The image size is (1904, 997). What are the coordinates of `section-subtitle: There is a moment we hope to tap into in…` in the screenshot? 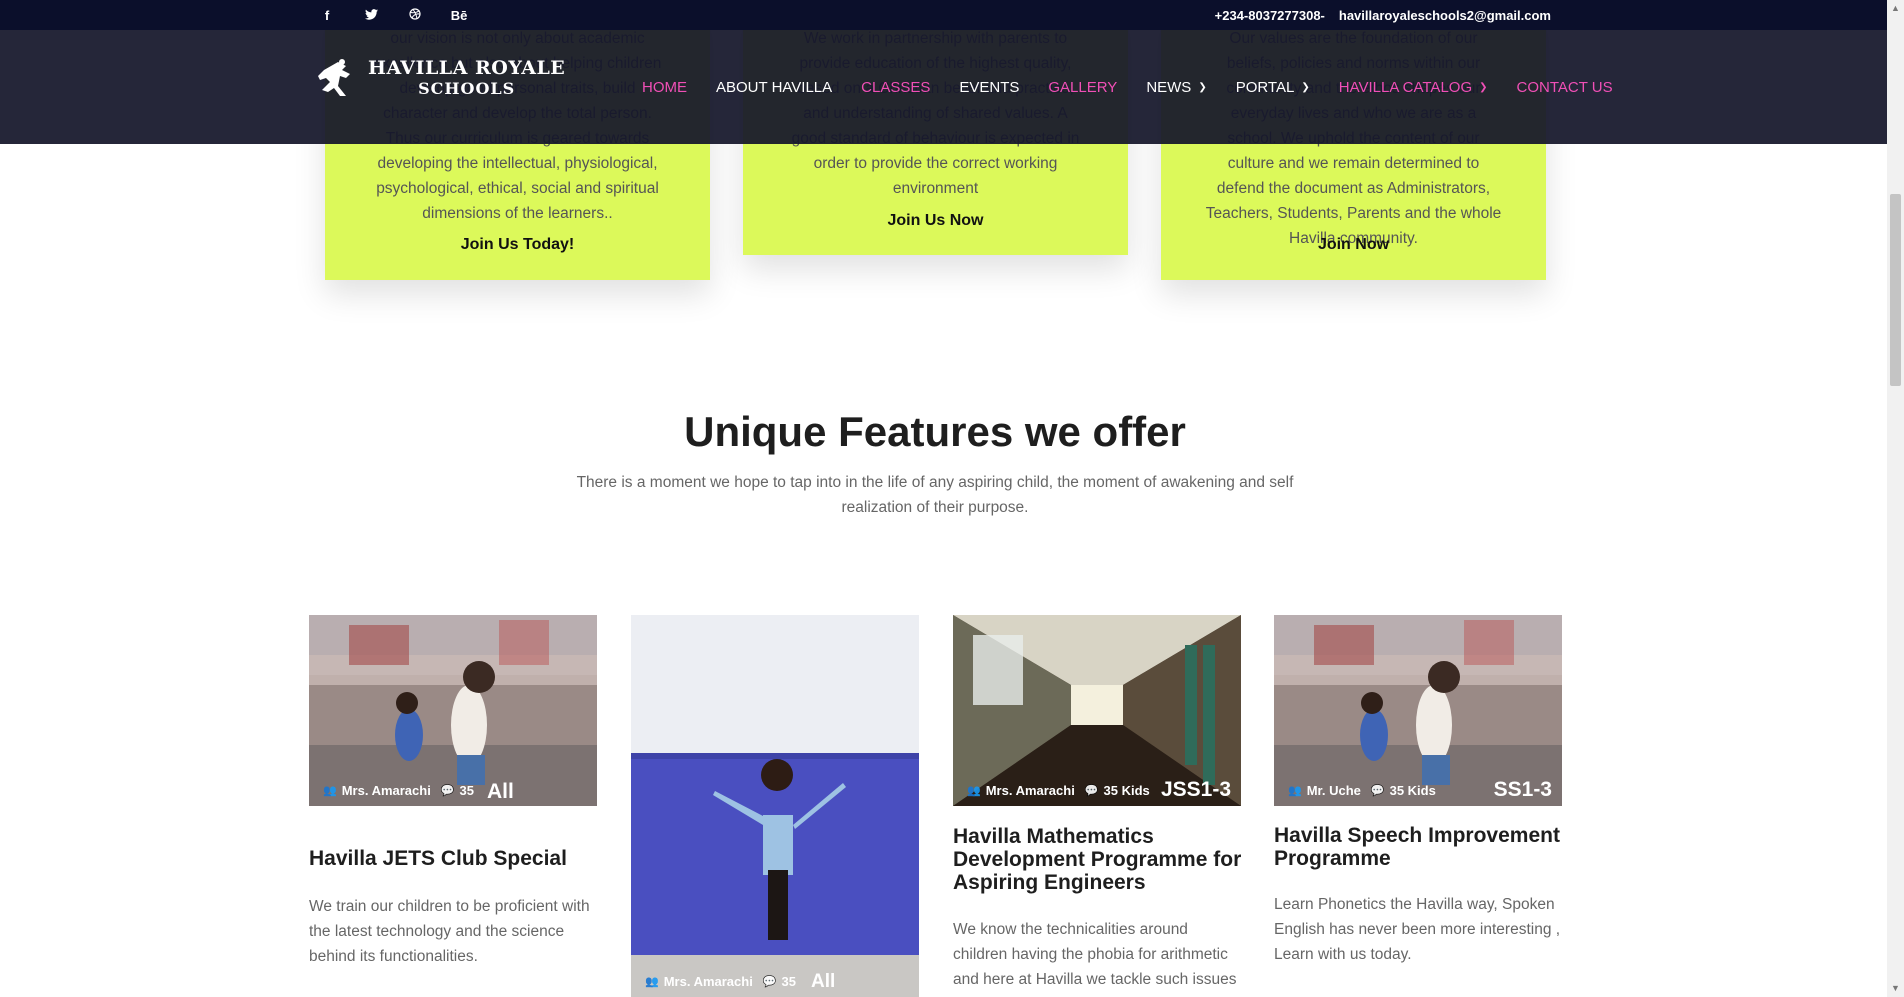 It's located at (935, 495).